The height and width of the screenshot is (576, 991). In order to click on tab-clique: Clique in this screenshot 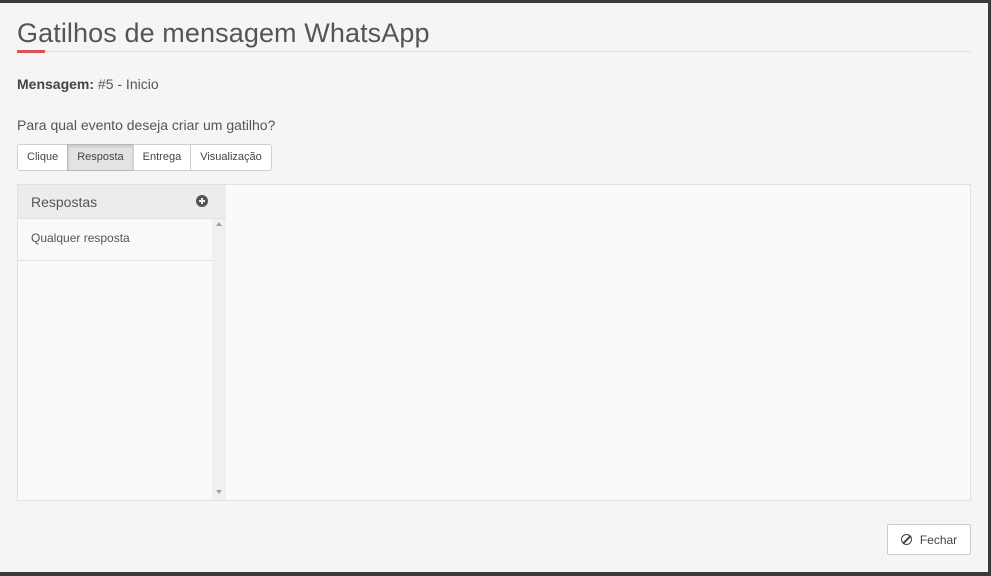, I will do `click(43, 157)`.